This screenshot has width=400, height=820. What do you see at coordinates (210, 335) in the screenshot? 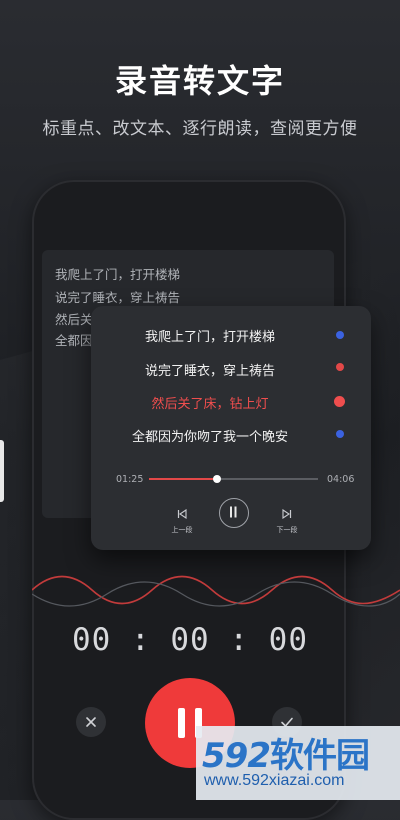
I see `lyric-line: 我爬上了门，打开楼梯` at bounding box center [210, 335].